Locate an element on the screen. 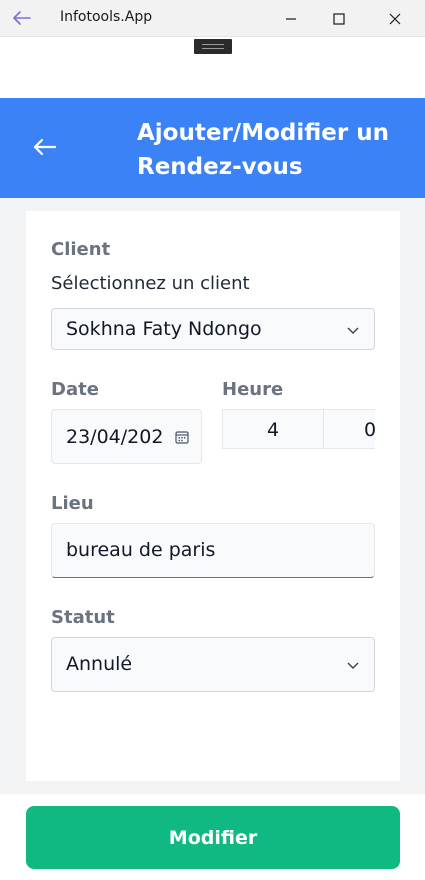  date-input-value: 23/04/202 is located at coordinates (115, 437).